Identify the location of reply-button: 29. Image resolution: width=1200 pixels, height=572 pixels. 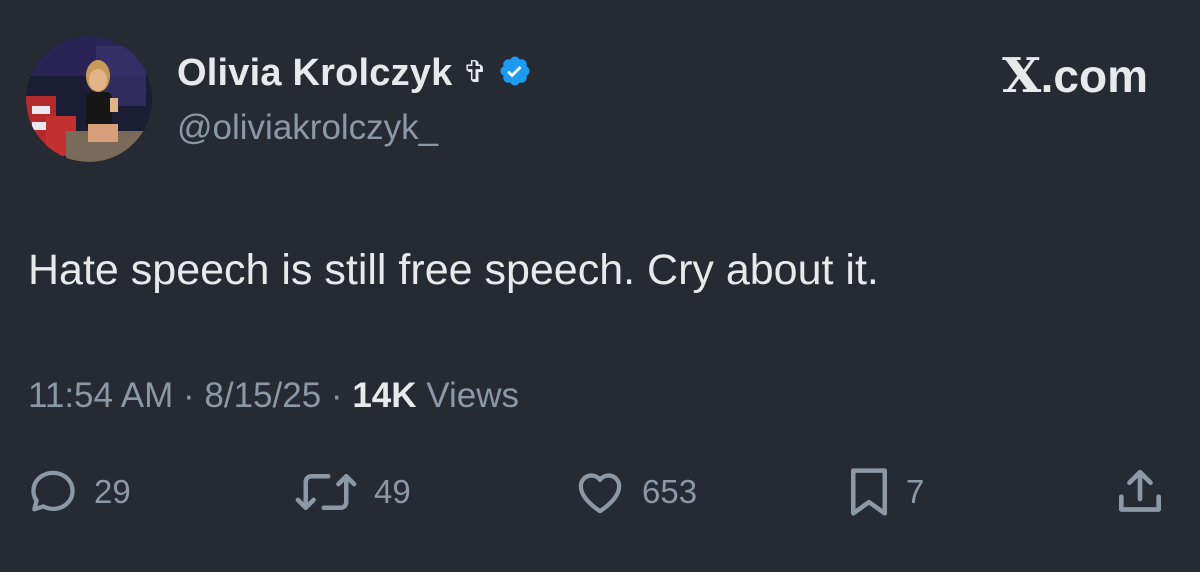
(78, 492).